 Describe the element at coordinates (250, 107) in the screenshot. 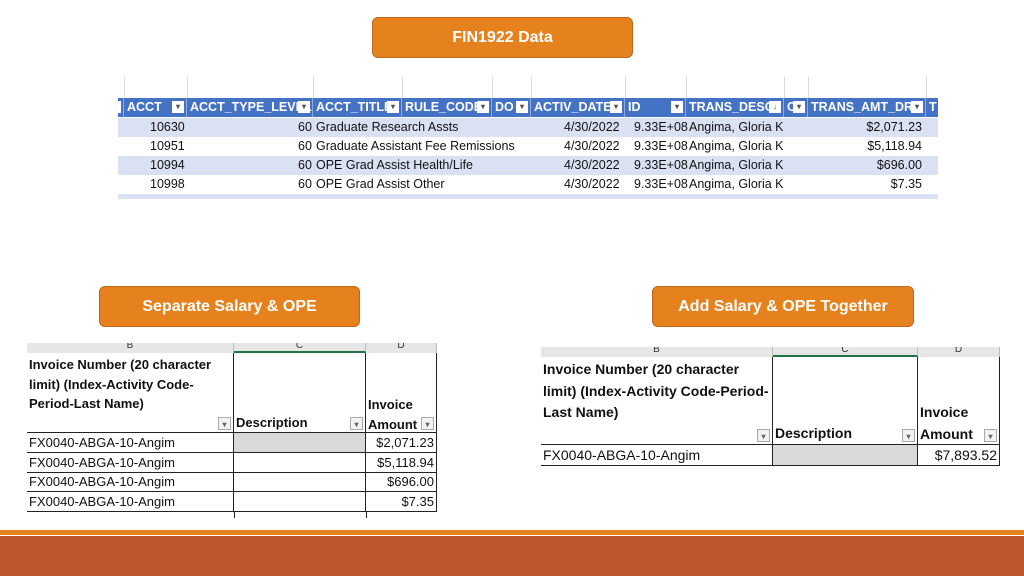

I see `header-acct-type-level: ACCT_TYPE_LEVEL ▾` at that location.